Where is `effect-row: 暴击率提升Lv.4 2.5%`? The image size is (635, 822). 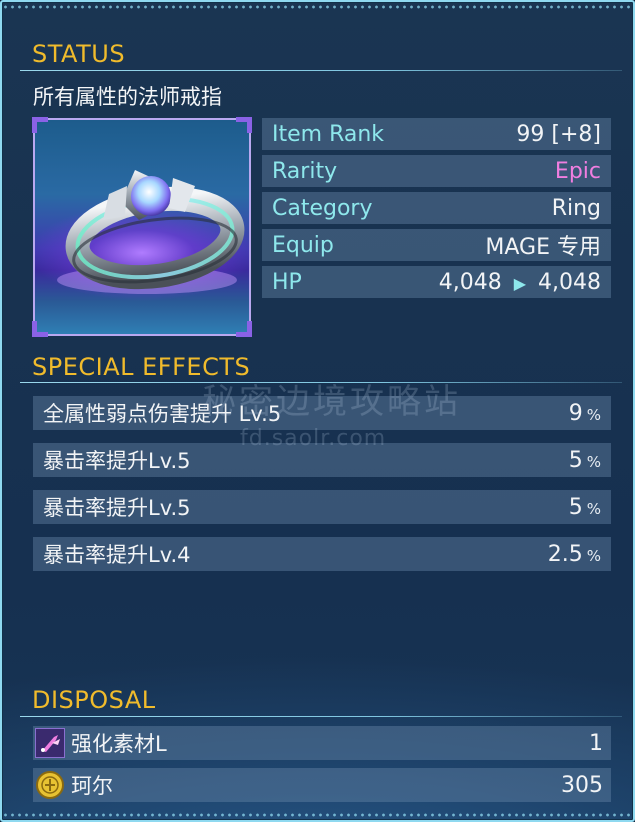 effect-row: 暴击率提升Lv.4 2.5% is located at coordinates (322, 554).